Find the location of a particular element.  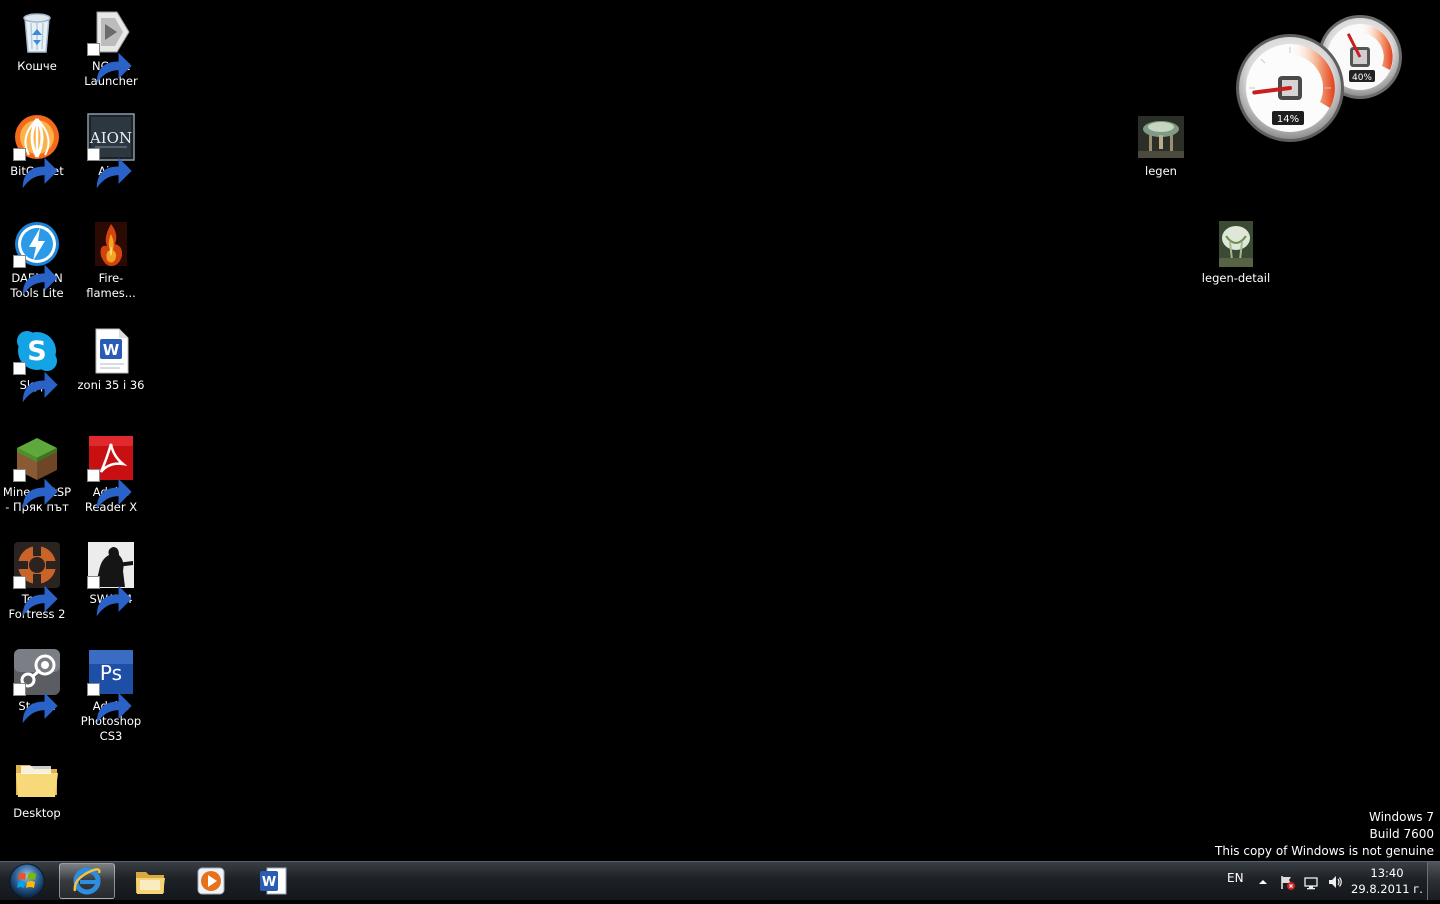

desktop-icon-desktop-folder: Desktop is located at coordinates (37, 788).